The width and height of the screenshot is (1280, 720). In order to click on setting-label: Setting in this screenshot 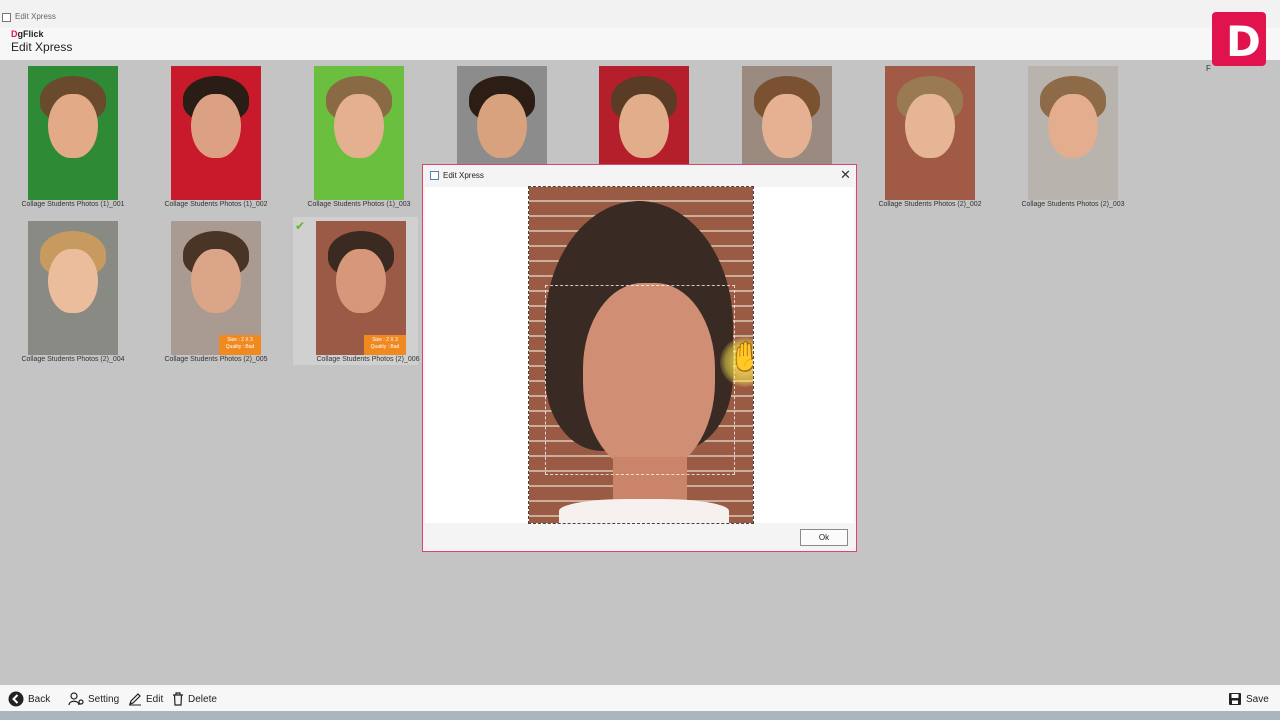, I will do `click(104, 699)`.